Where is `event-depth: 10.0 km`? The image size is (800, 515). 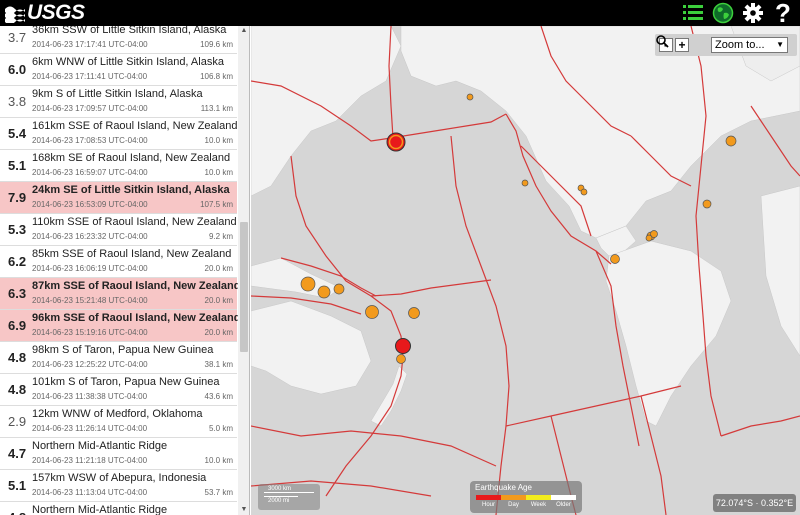 event-depth: 10.0 km is located at coordinates (218, 140).